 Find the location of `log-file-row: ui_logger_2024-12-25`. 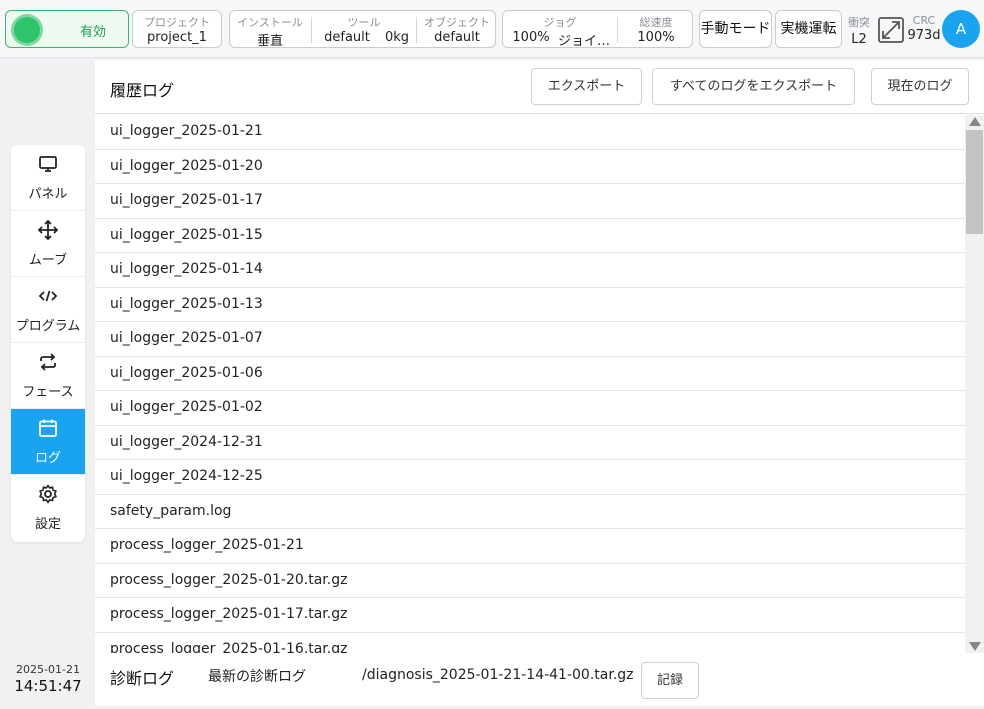

log-file-row: ui_logger_2024-12-25 is located at coordinates (530, 477).